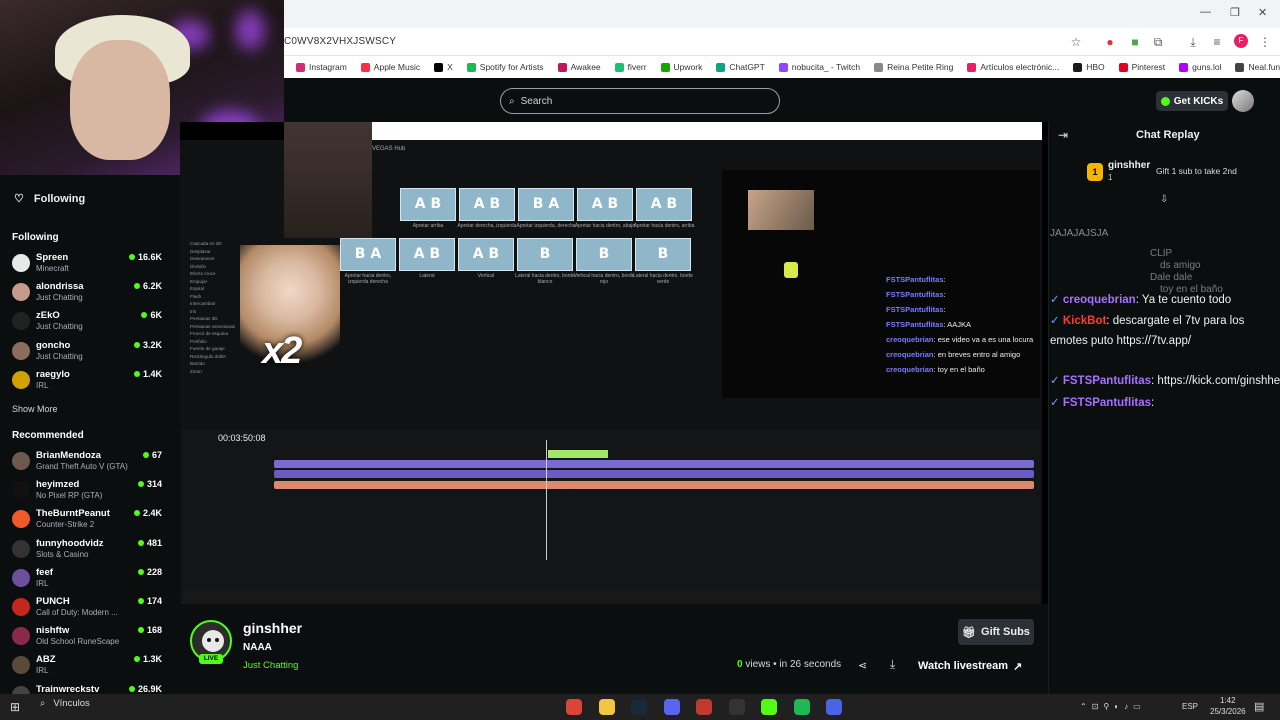  I want to click on pinned-gift-banner: 1 ginshher 1 Gift 1 sub to take 2nd, so click(1182, 174).